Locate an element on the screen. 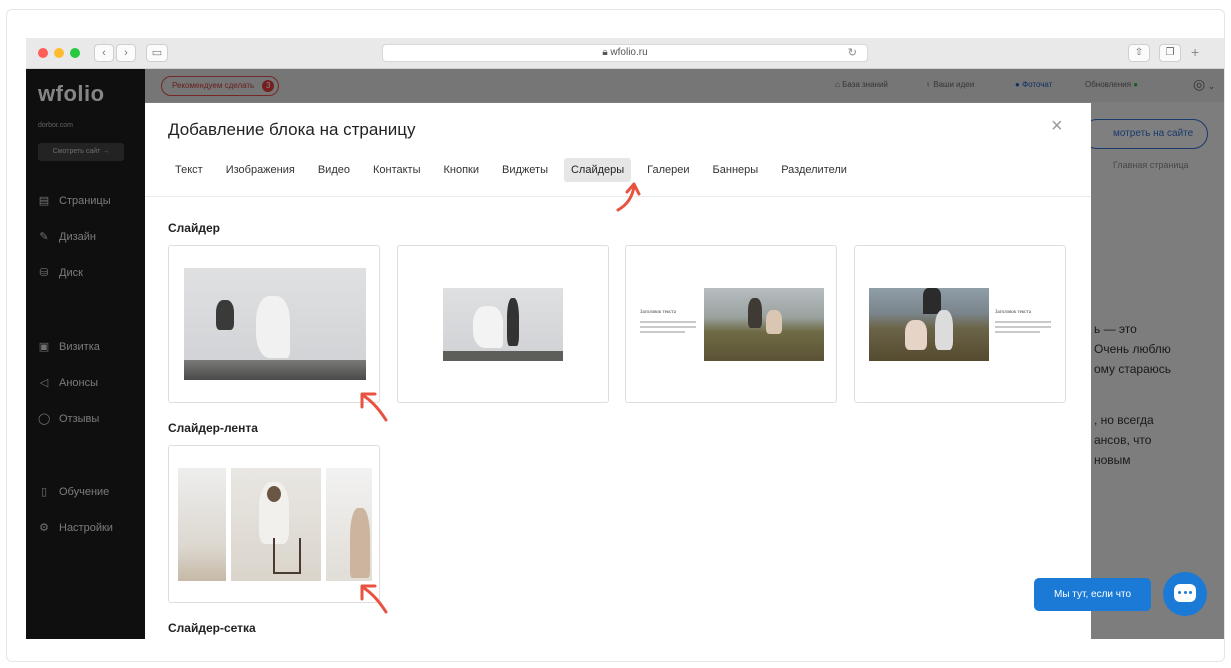  tab-widgets: Виджеты is located at coordinates (525, 170).